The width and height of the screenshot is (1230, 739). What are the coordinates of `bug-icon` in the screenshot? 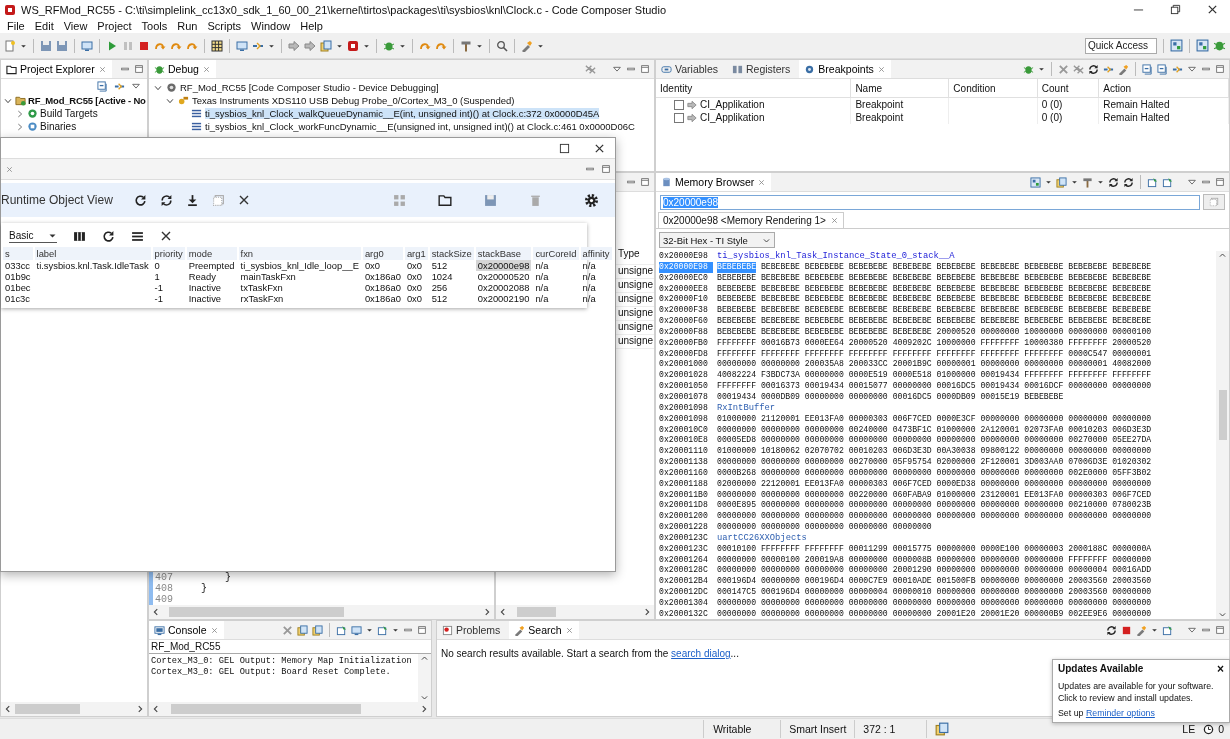 It's located at (1028, 69).